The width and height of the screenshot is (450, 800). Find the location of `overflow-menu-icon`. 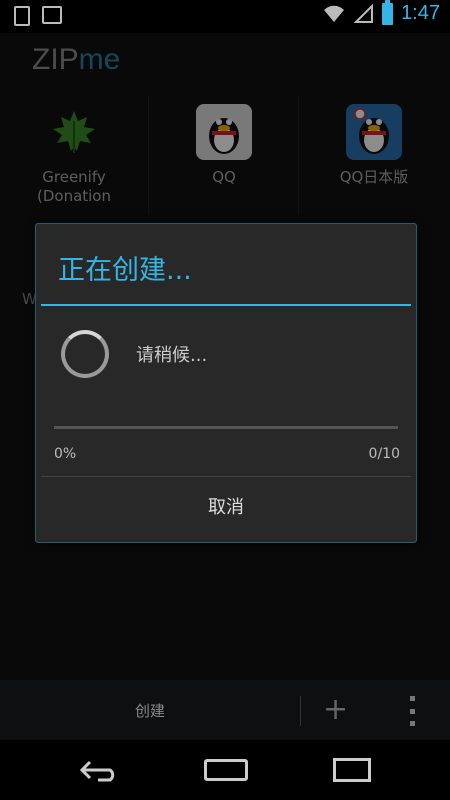

overflow-menu-icon is located at coordinates (412, 711).